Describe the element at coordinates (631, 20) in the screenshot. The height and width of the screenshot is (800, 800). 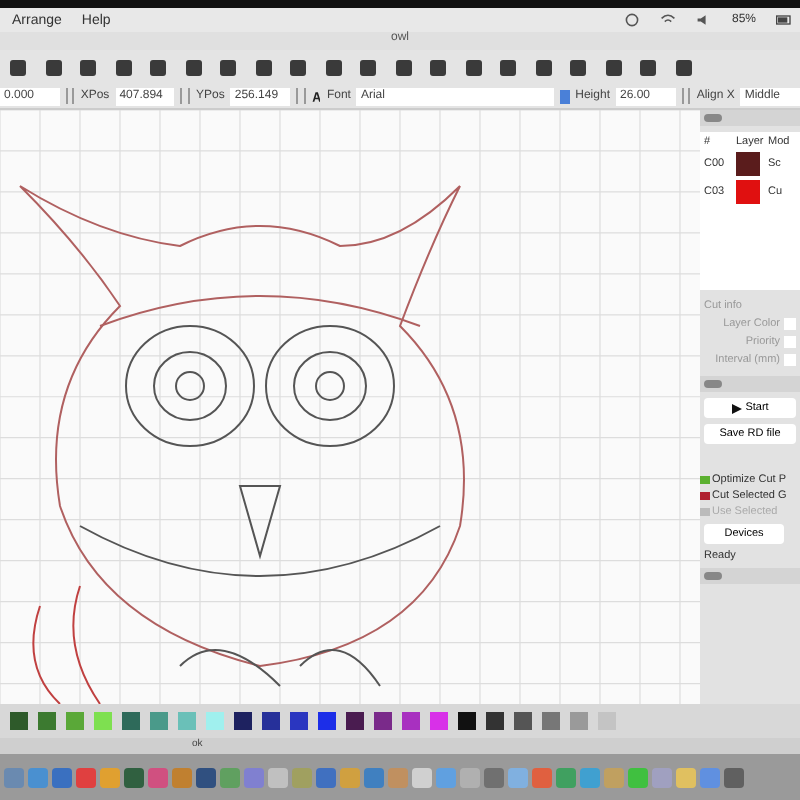
I see `status-icon` at that location.